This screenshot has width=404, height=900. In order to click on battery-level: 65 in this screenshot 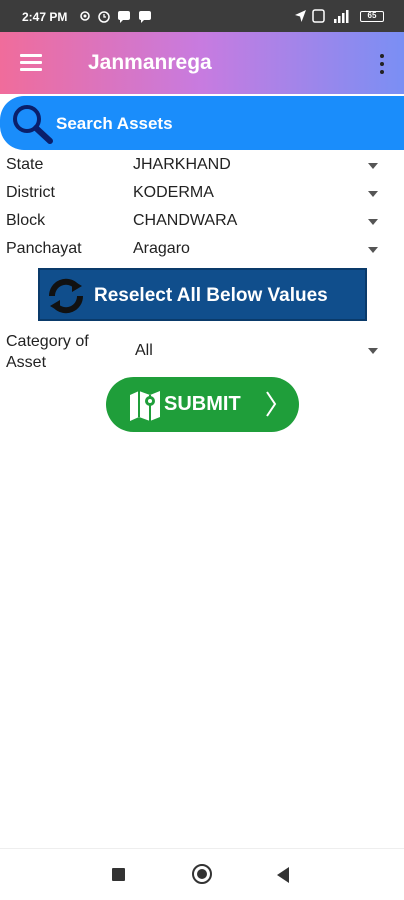, I will do `click(372, 15)`.